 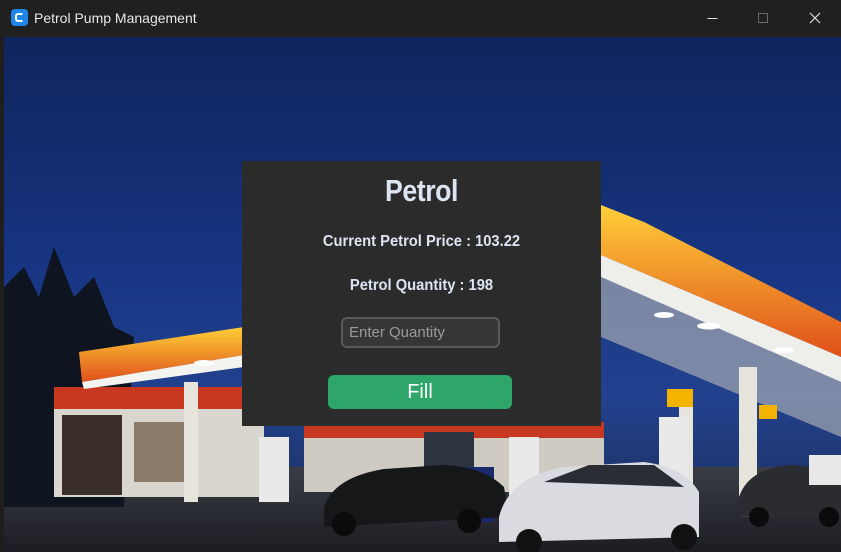 I want to click on quantity-label: Petrol Quantity : 198, so click(x=421, y=285).